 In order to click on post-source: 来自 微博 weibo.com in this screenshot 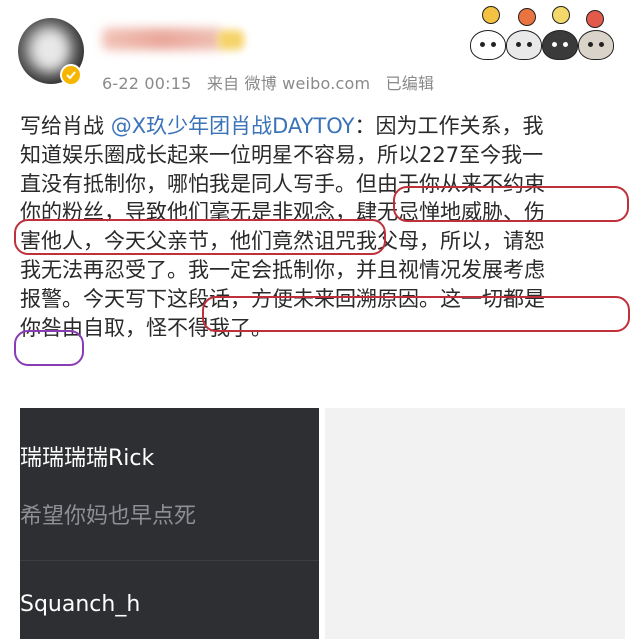, I will do `click(288, 83)`.